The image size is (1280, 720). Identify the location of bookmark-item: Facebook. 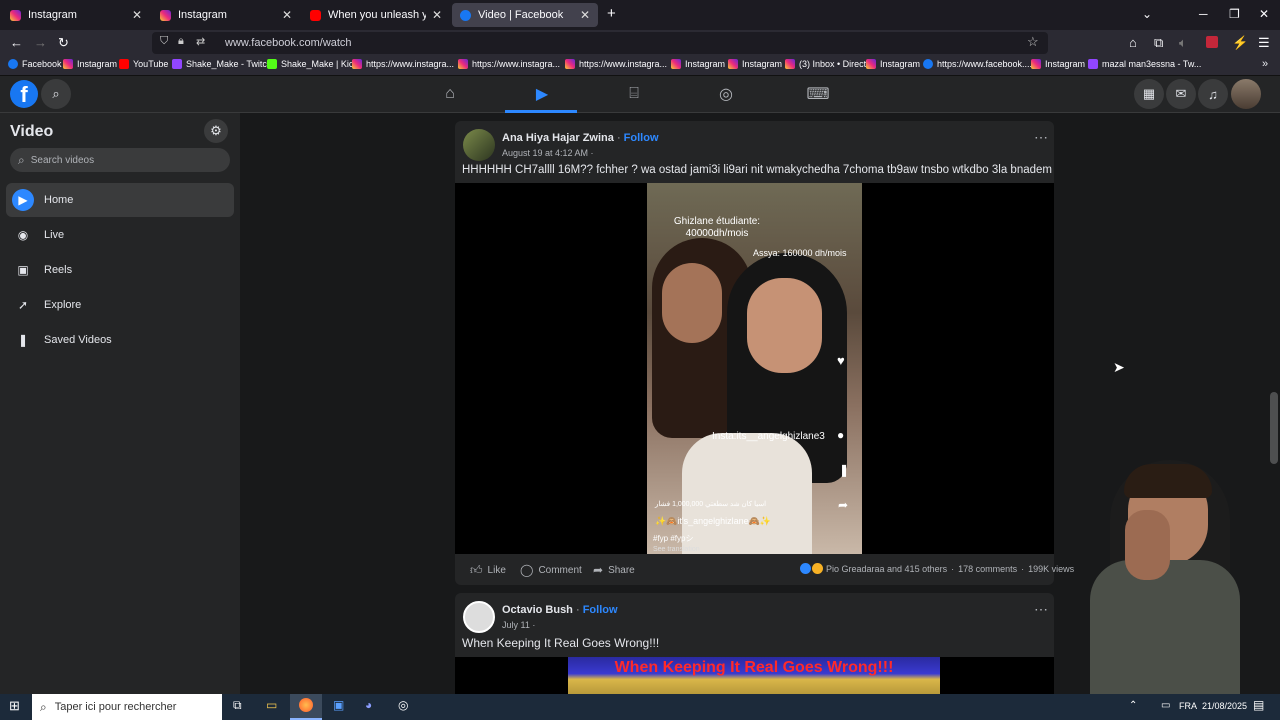
(35, 64).